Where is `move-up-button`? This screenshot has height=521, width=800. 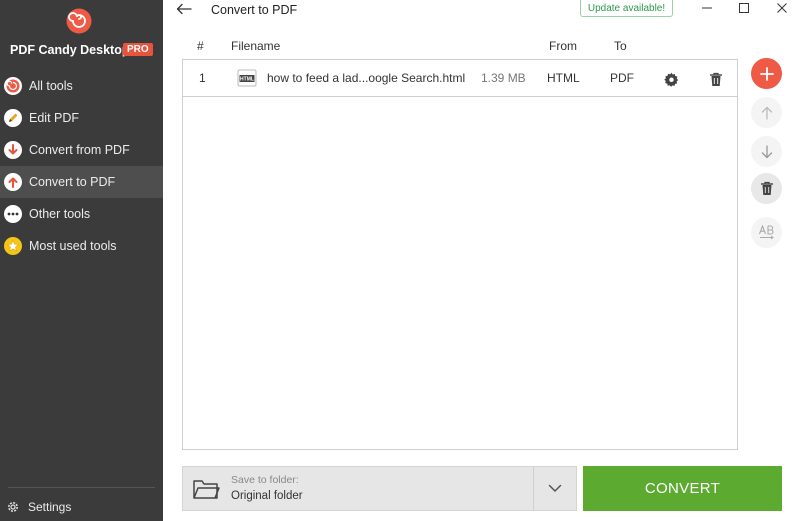 move-up-button is located at coordinates (766, 112).